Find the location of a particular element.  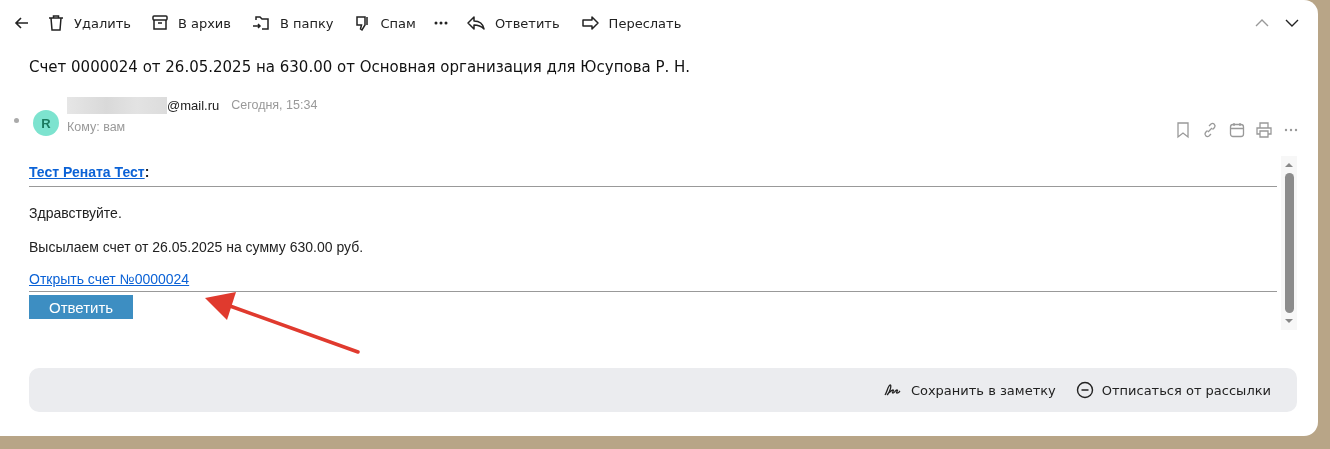

footer-action-button: Сохранить в заметку is located at coordinates (969, 390).